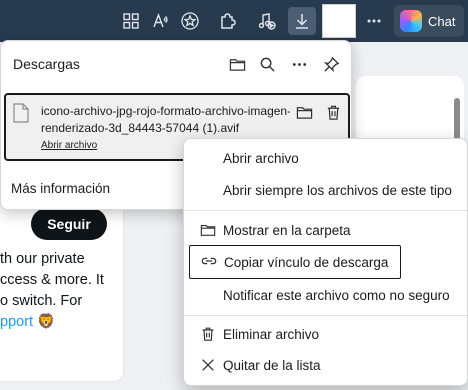  Describe the element at coordinates (267, 21) in the screenshot. I see `media-control-icon` at that location.